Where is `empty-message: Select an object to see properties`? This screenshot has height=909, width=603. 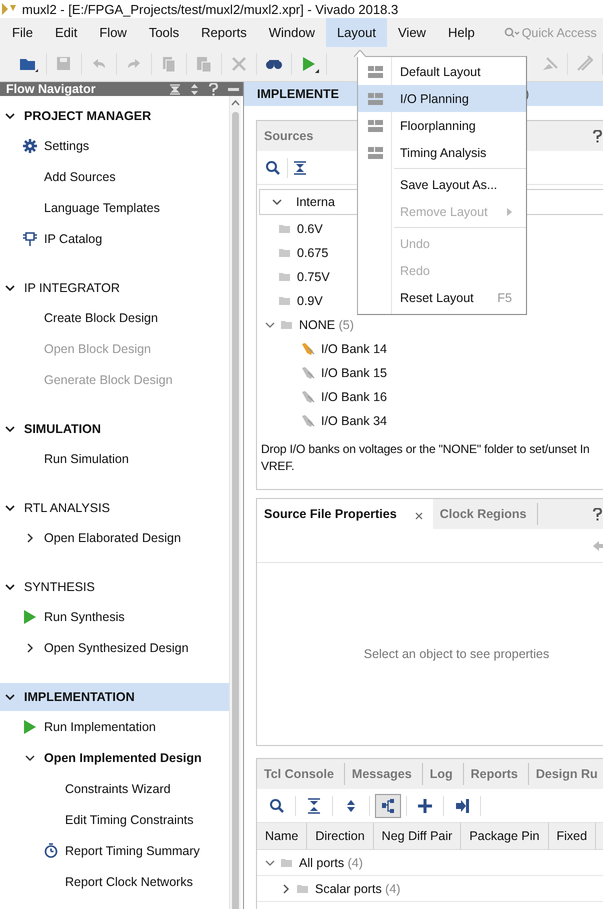
empty-message: Select an object to see properties is located at coordinates (457, 654).